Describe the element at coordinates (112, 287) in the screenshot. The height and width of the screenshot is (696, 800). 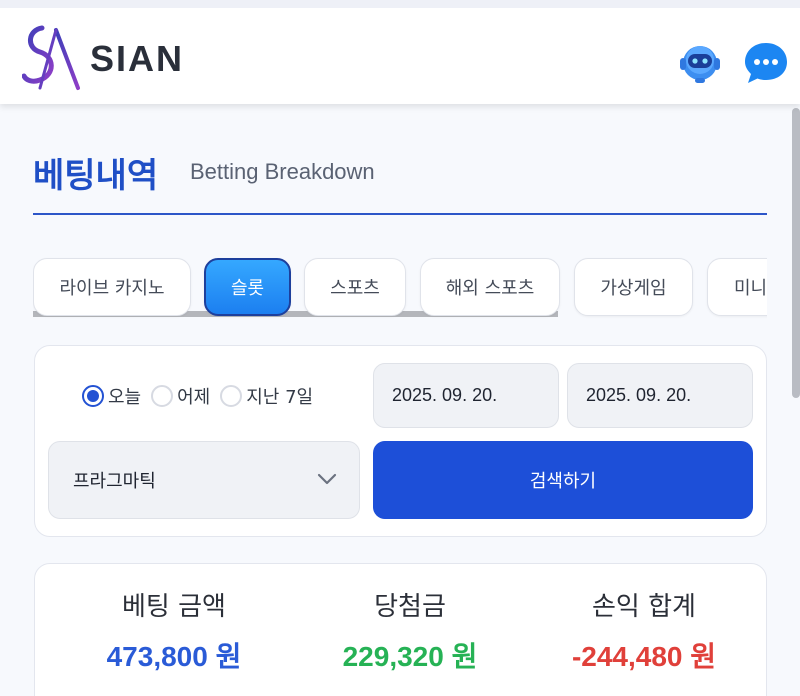
I see `tab-live-casino: 라이브 카지노` at that location.